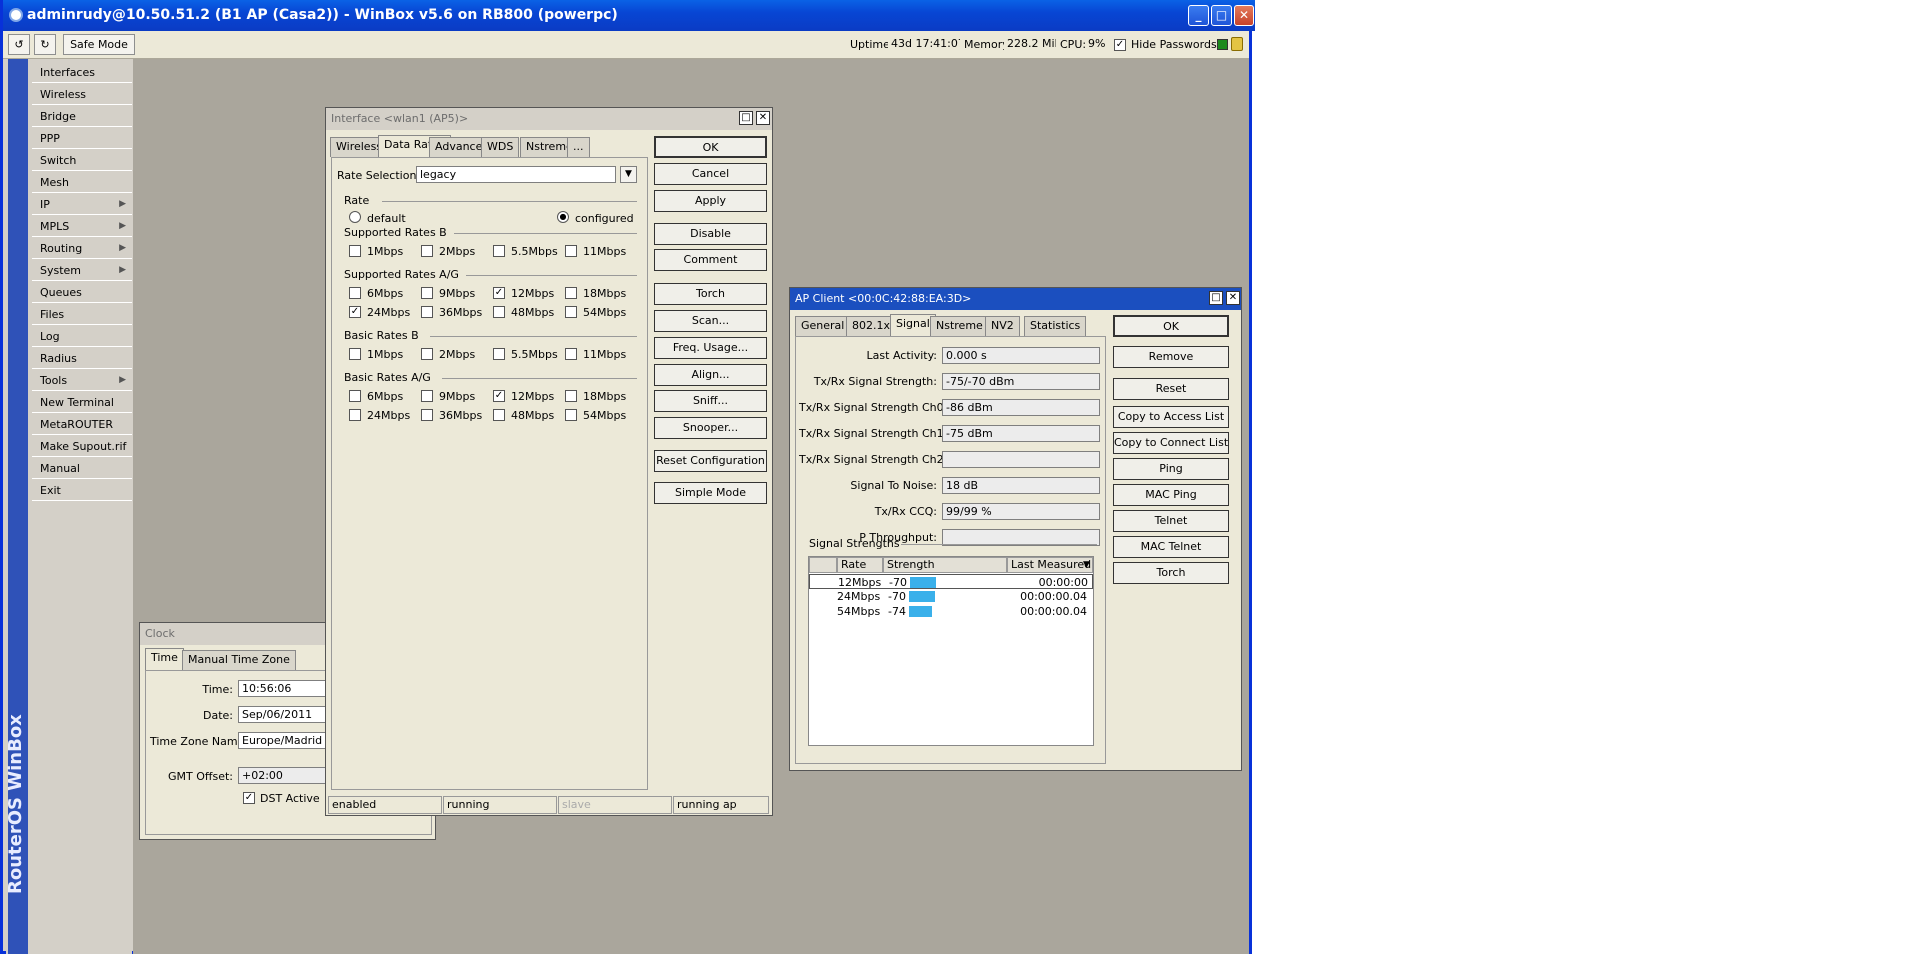 The width and height of the screenshot is (1920, 954). I want to click on ap-client-close-button: ✕, so click(1233, 298).